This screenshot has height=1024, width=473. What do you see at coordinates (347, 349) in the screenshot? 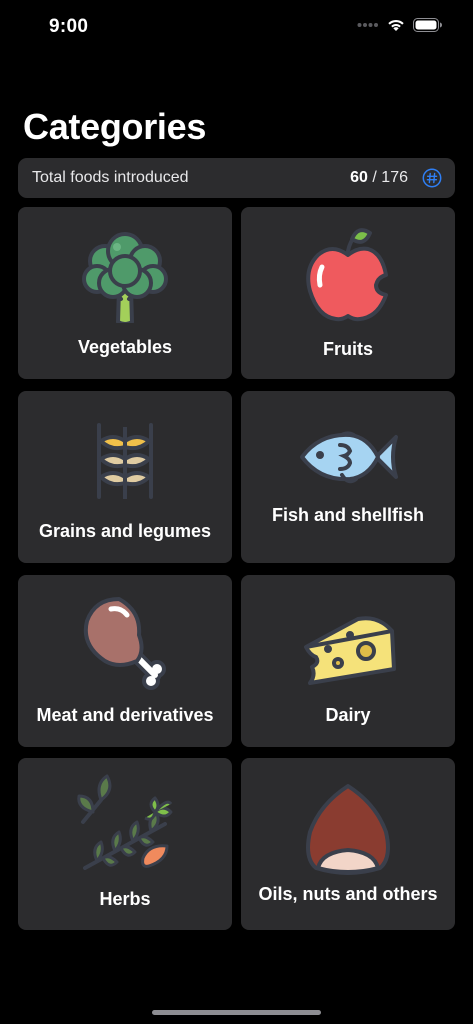
I see `category-label: Fruits` at bounding box center [347, 349].